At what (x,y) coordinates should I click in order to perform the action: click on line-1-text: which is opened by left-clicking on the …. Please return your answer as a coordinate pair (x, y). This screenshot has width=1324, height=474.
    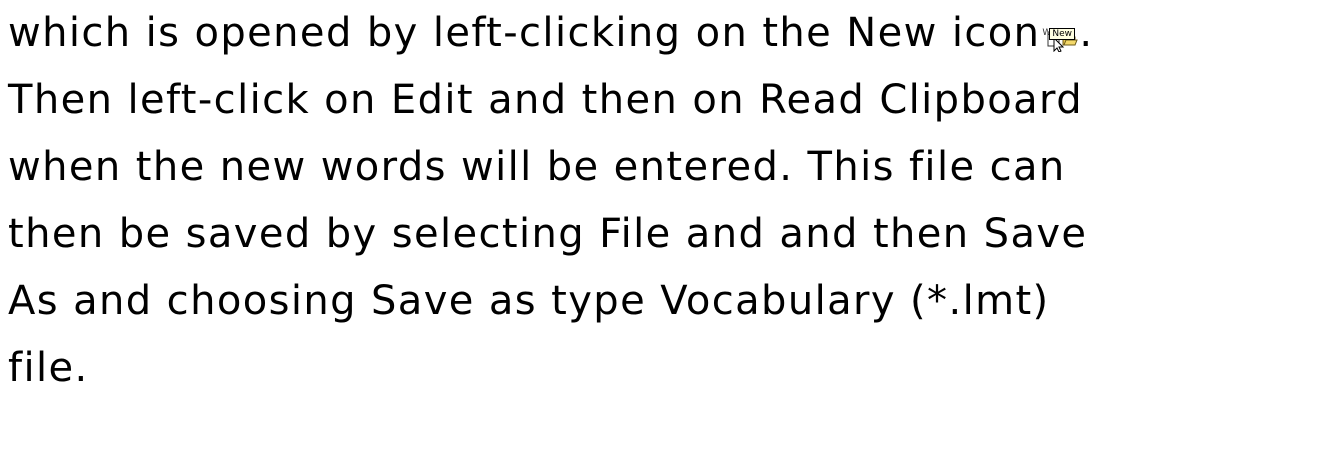
    Looking at the image, I should click on (524, 33).